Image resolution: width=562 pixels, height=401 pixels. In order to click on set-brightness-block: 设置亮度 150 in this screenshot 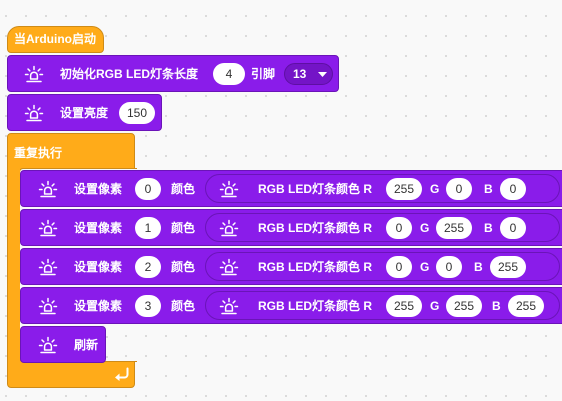, I will do `click(84, 112)`.